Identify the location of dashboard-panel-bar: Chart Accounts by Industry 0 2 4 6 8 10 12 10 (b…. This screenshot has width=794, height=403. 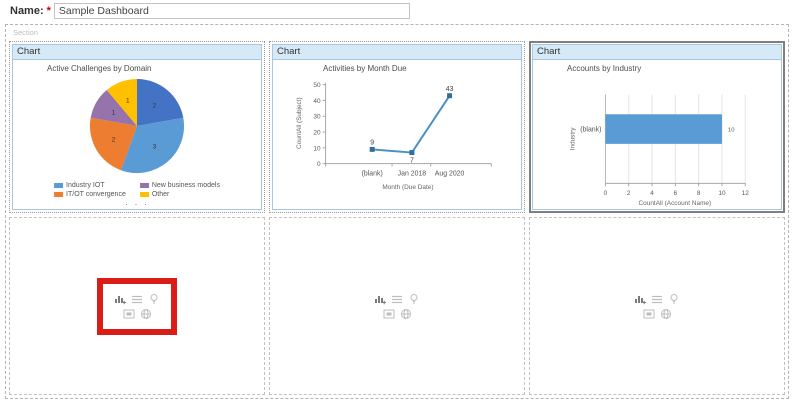
(657, 127).